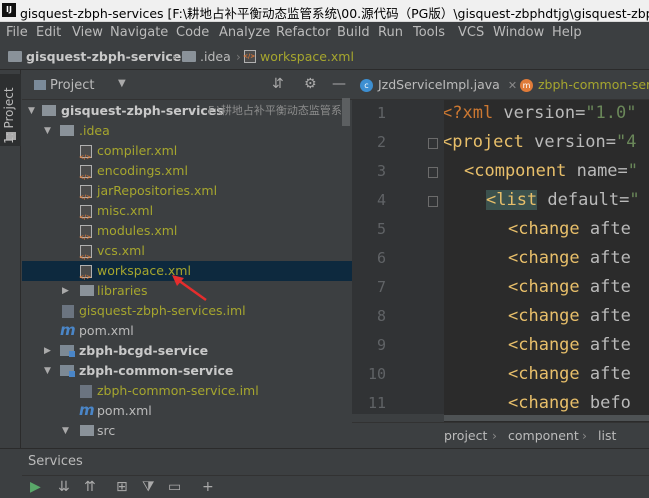 The height and width of the screenshot is (498, 649). I want to click on editor-tab-java: c JzdServiceImpl.java ✕, so click(438, 85).